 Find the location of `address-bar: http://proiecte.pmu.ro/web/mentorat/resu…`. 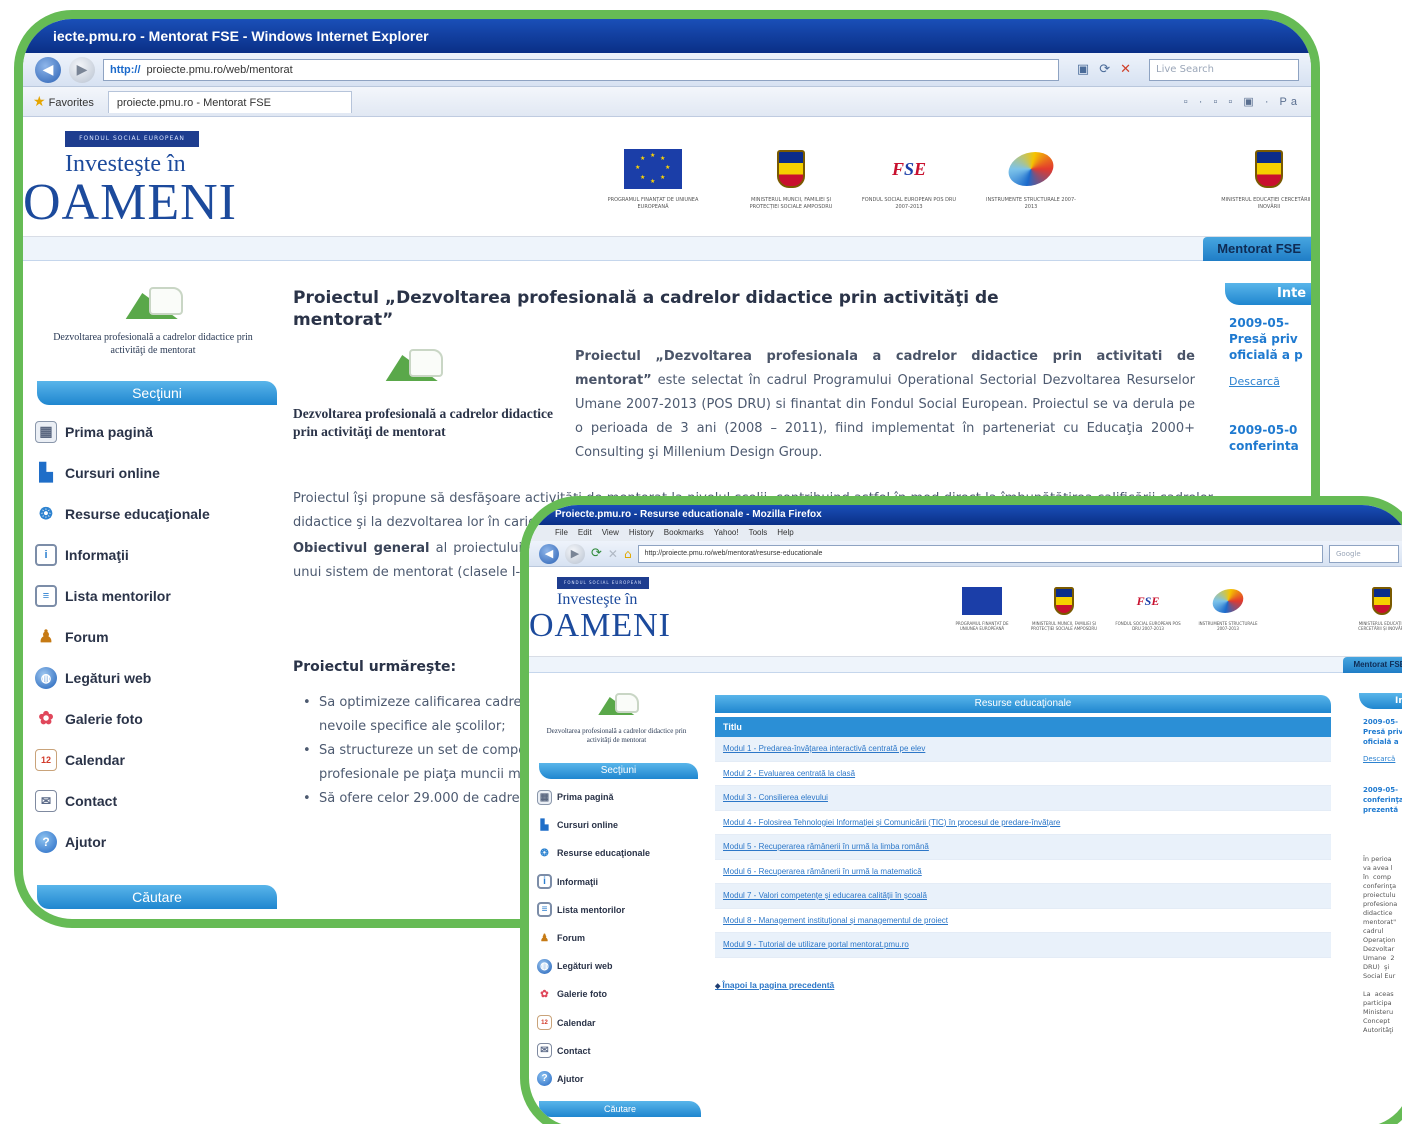

address-bar: http://proiecte.pmu.ro/web/mentorat/resu… is located at coordinates (980, 553).